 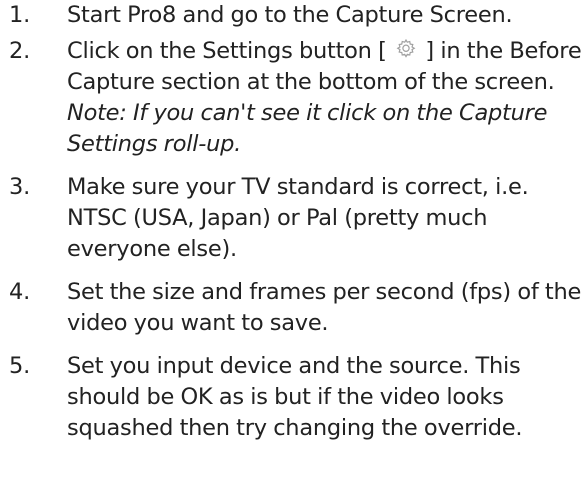 What do you see at coordinates (19, 366) in the screenshot?
I see `step-number: 5.` at bounding box center [19, 366].